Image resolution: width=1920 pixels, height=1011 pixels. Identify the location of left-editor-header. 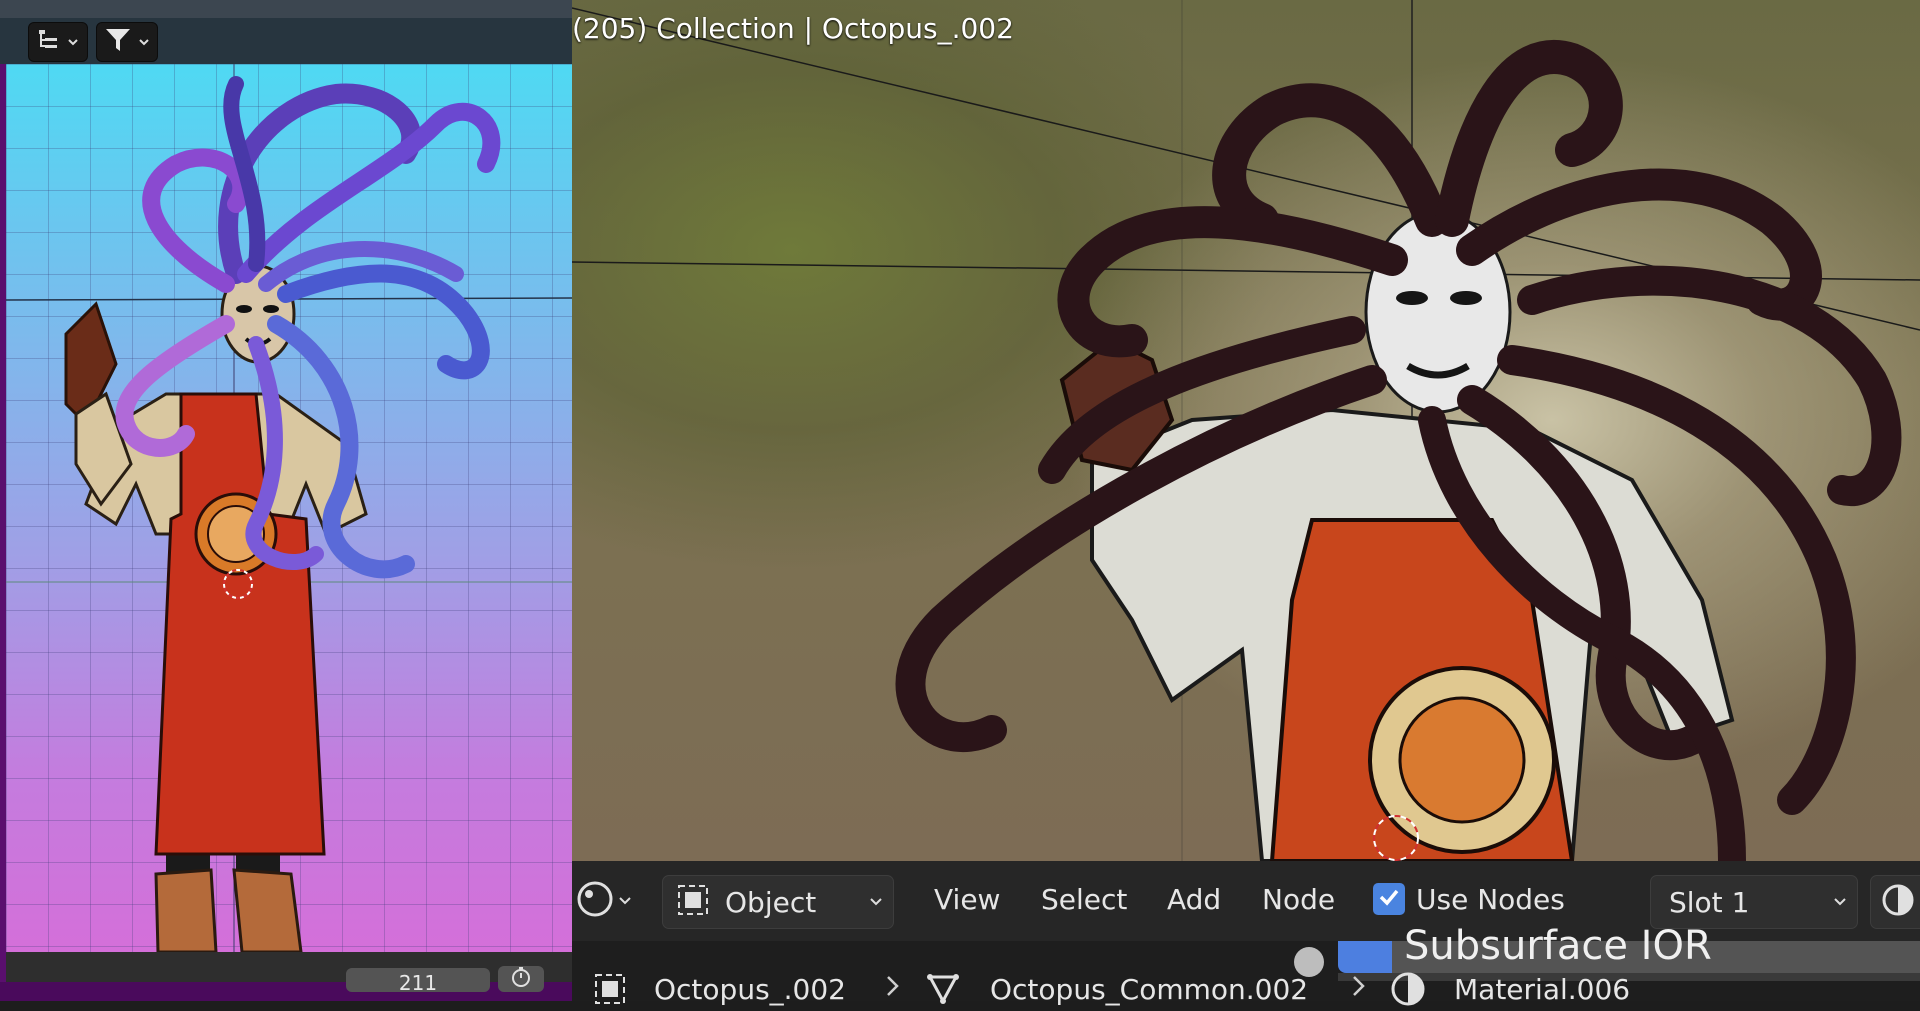
(286, 41).